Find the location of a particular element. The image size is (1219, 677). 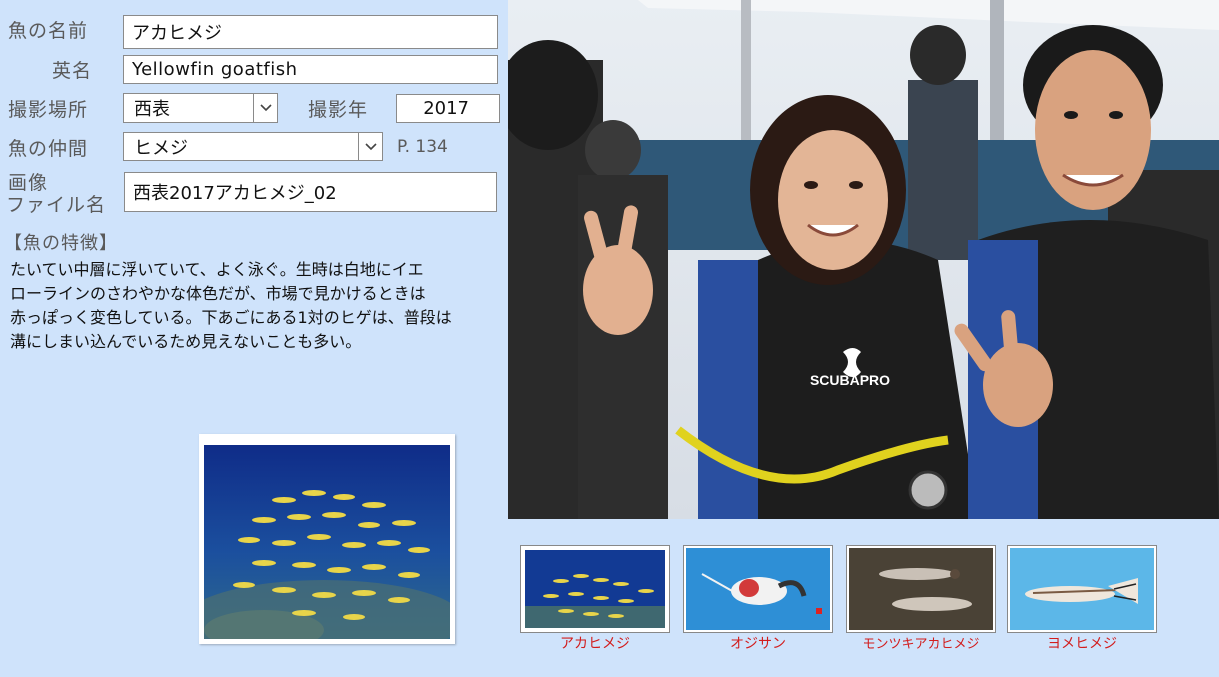

description-line: たいてい中層に浮いていて、よく泳ぐ。生時は白地にイエ is located at coordinates (217, 269).